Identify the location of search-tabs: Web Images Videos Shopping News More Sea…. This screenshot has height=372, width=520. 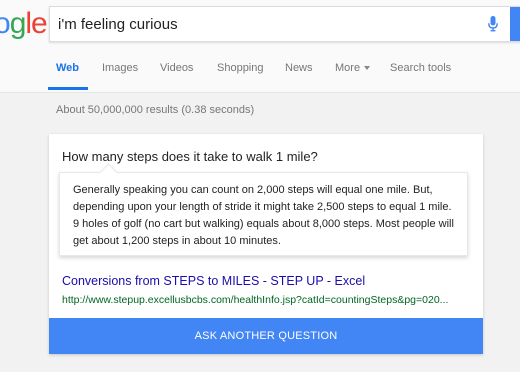
(260, 76).